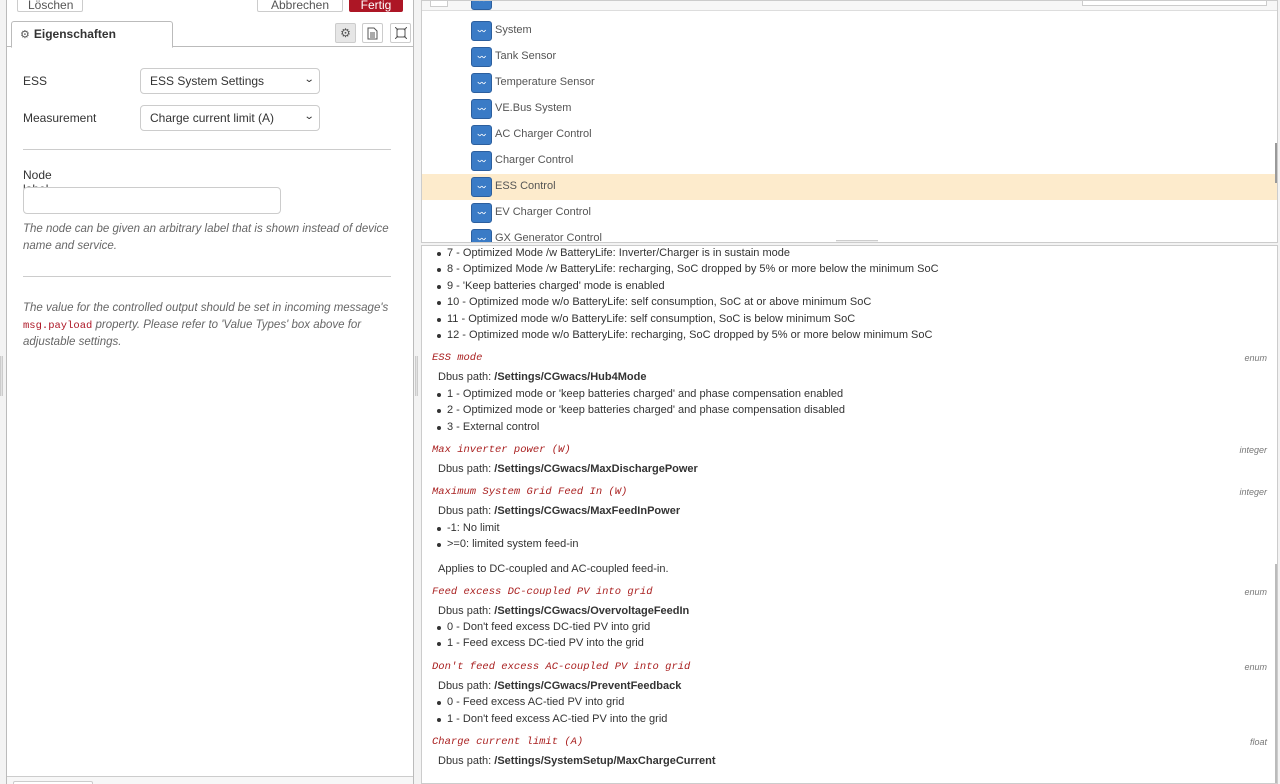 The width and height of the screenshot is (1280, 784). I want to click on help-scrollbar, so click(1276, 673).